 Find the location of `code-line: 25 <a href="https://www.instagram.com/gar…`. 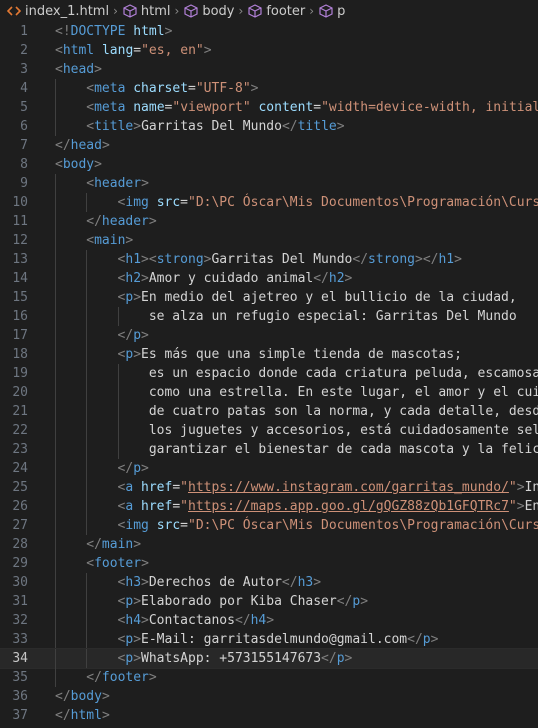

code-line: 25 <a href="https://www.instagram.com/gar… is located at coordinates (269, 487).